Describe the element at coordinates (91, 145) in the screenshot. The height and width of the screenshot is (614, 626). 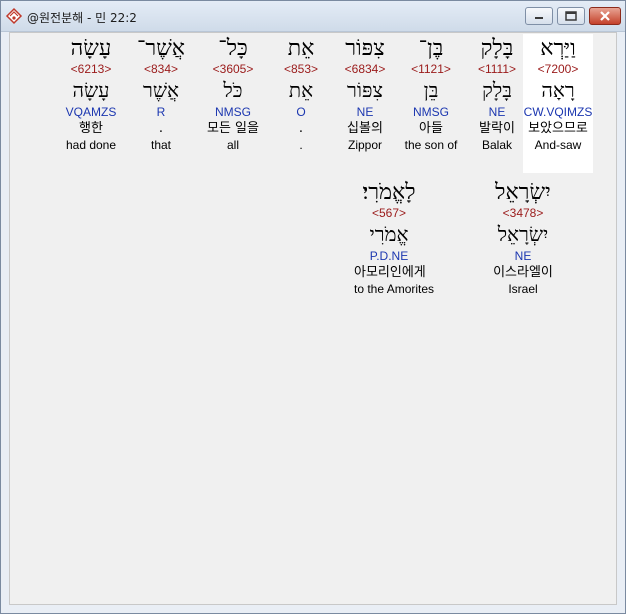
I see `english-gloss: had done` at that location.